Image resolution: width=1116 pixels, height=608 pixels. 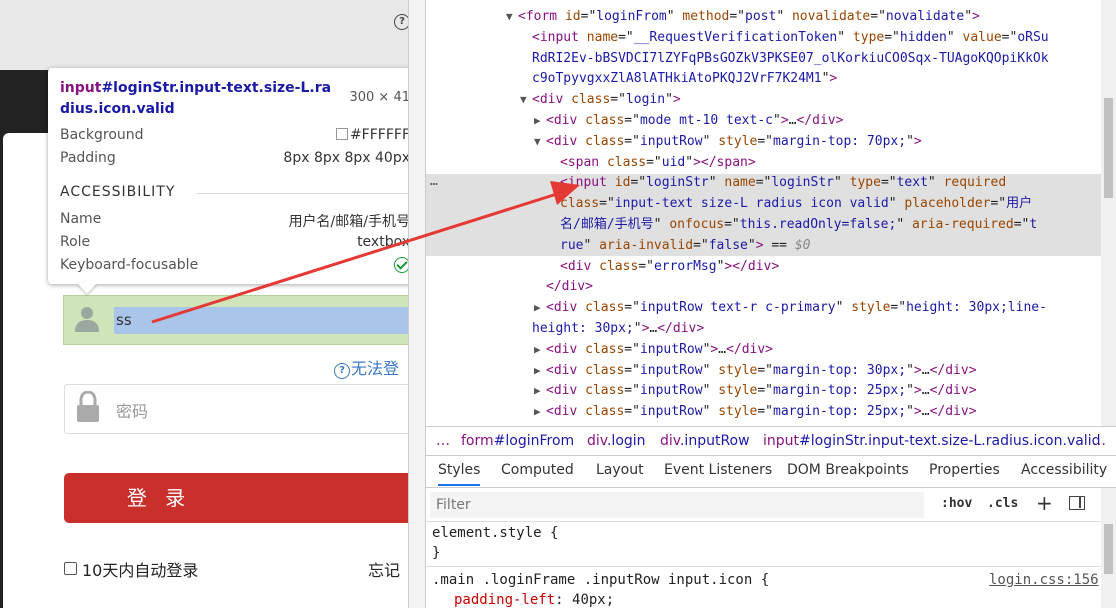 I want to click on tab-dom-breakpoints: DOM Breakpoints, so click(x=848, y=470).